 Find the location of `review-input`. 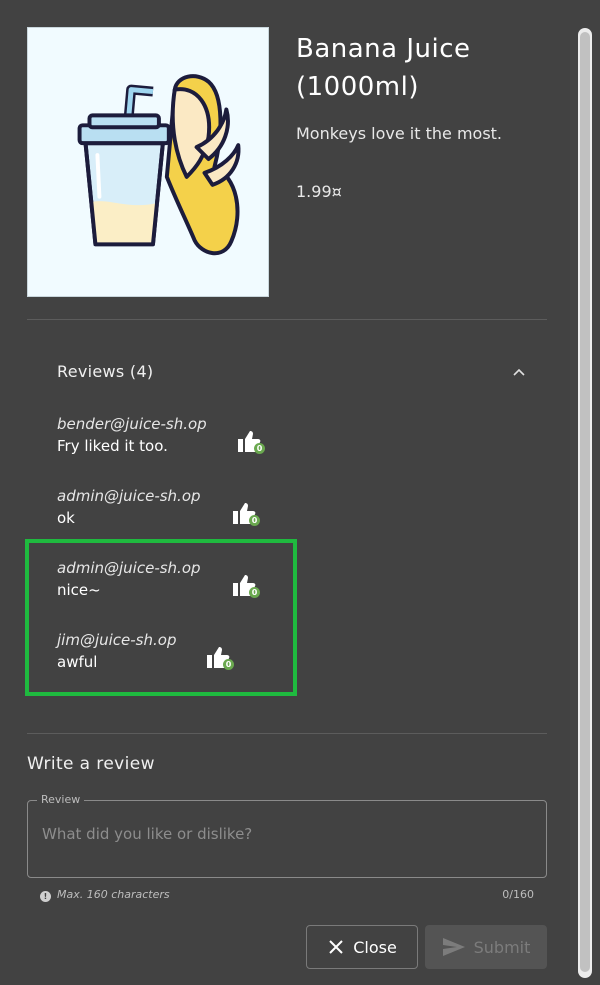

review-input is located at coordinates (287, 834).